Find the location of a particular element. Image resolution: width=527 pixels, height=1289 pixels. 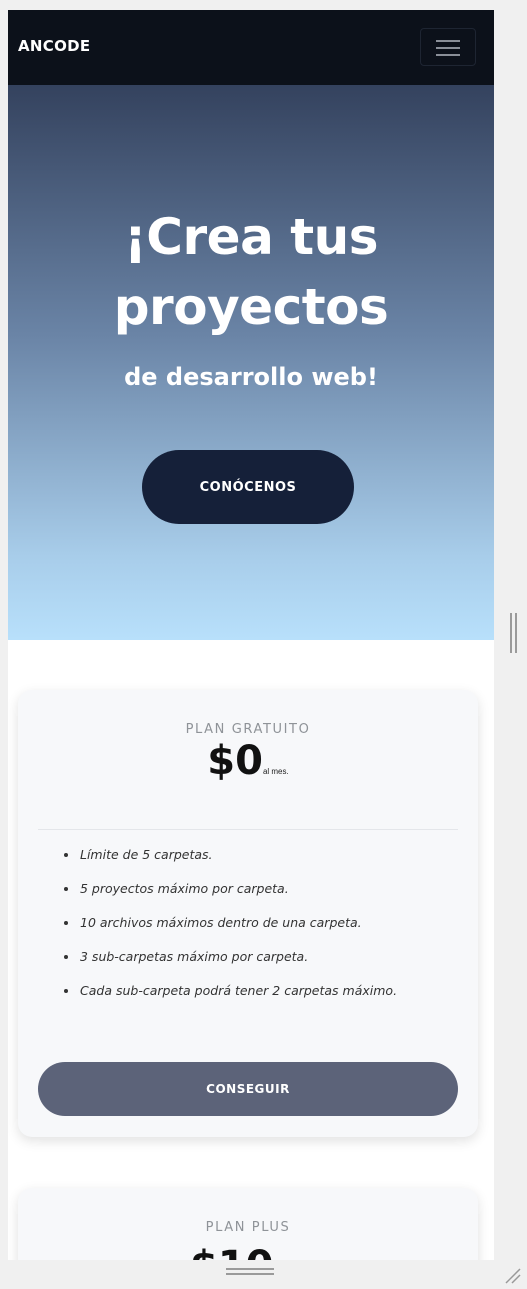

navbar: ANCODE is located at coordinates (251, 47).